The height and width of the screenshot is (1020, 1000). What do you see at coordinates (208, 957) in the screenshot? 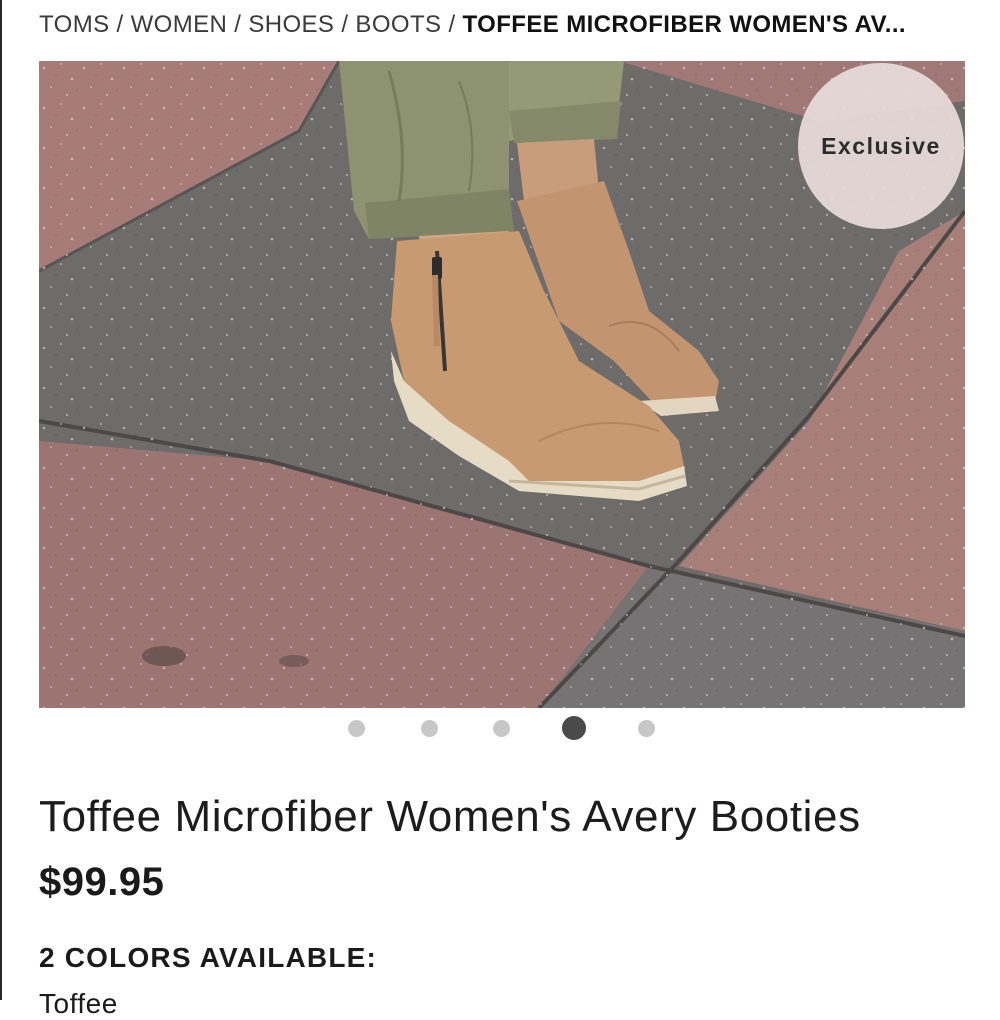
I see `colors-available-label: 2 COLORS AVAILABLE:` at bounding box center [208, 957].